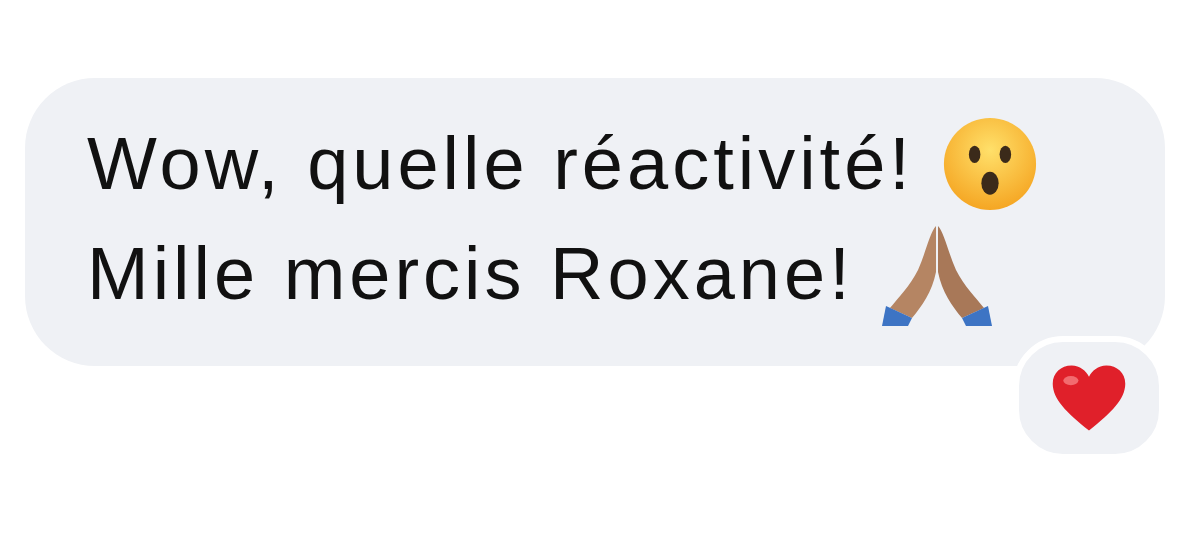 The width and height of the screenshot is (1200, 539). I want to click on heart-icon, so click(1089, 398).